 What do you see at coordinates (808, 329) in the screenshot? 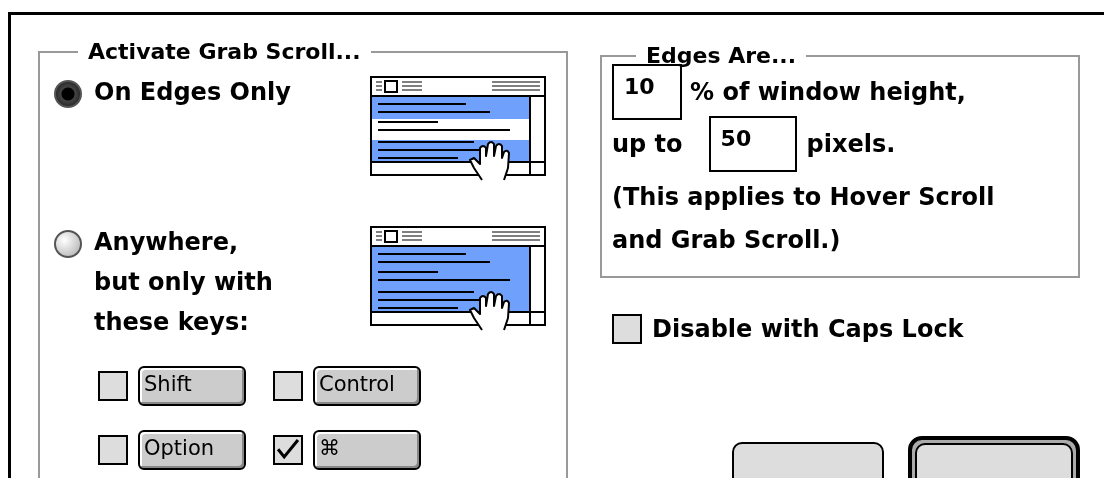
I see `checkbox-label: Disable with Caps Lock` at bounding box center [808, 329].